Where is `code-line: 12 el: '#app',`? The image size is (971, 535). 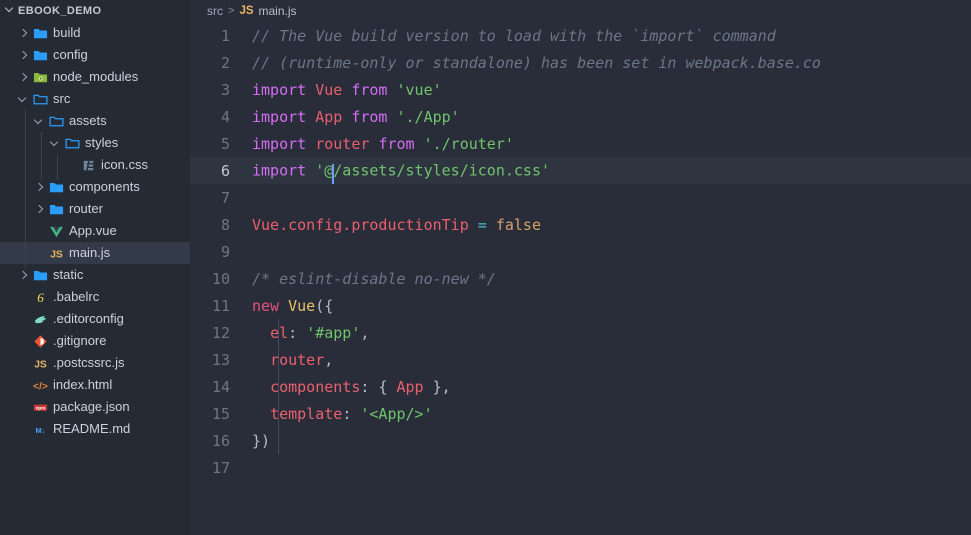
code-line: 12 el: '#app', is located at coordinates (580, 332).